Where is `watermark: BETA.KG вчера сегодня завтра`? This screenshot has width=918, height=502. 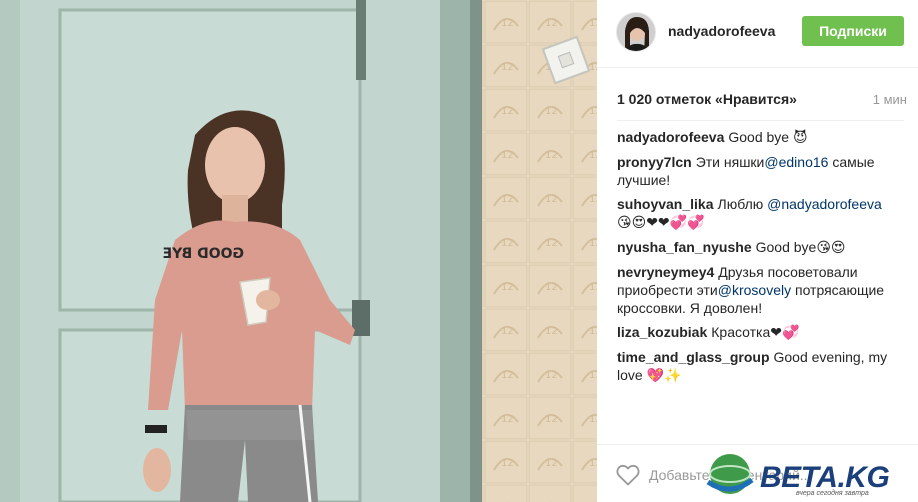
watermark: BETA.KG вчера сегодня завтра is located at coordinates (809, 477).